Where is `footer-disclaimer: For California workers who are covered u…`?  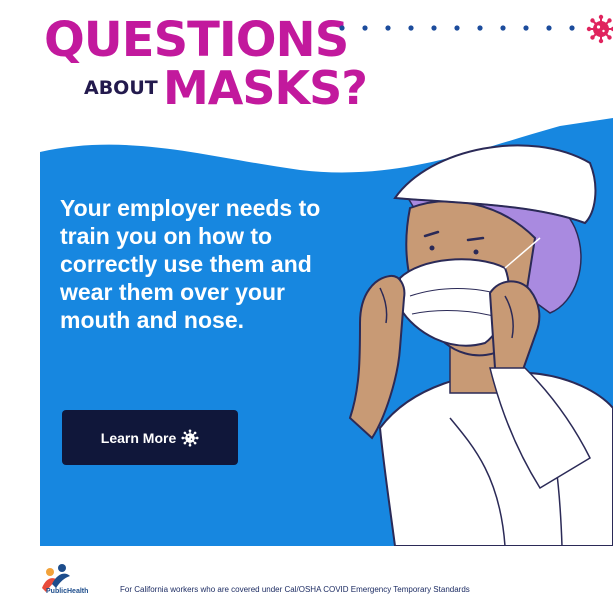
footer-disclaimer: For California workers who are covered u… is located at coordinates (295, 589).